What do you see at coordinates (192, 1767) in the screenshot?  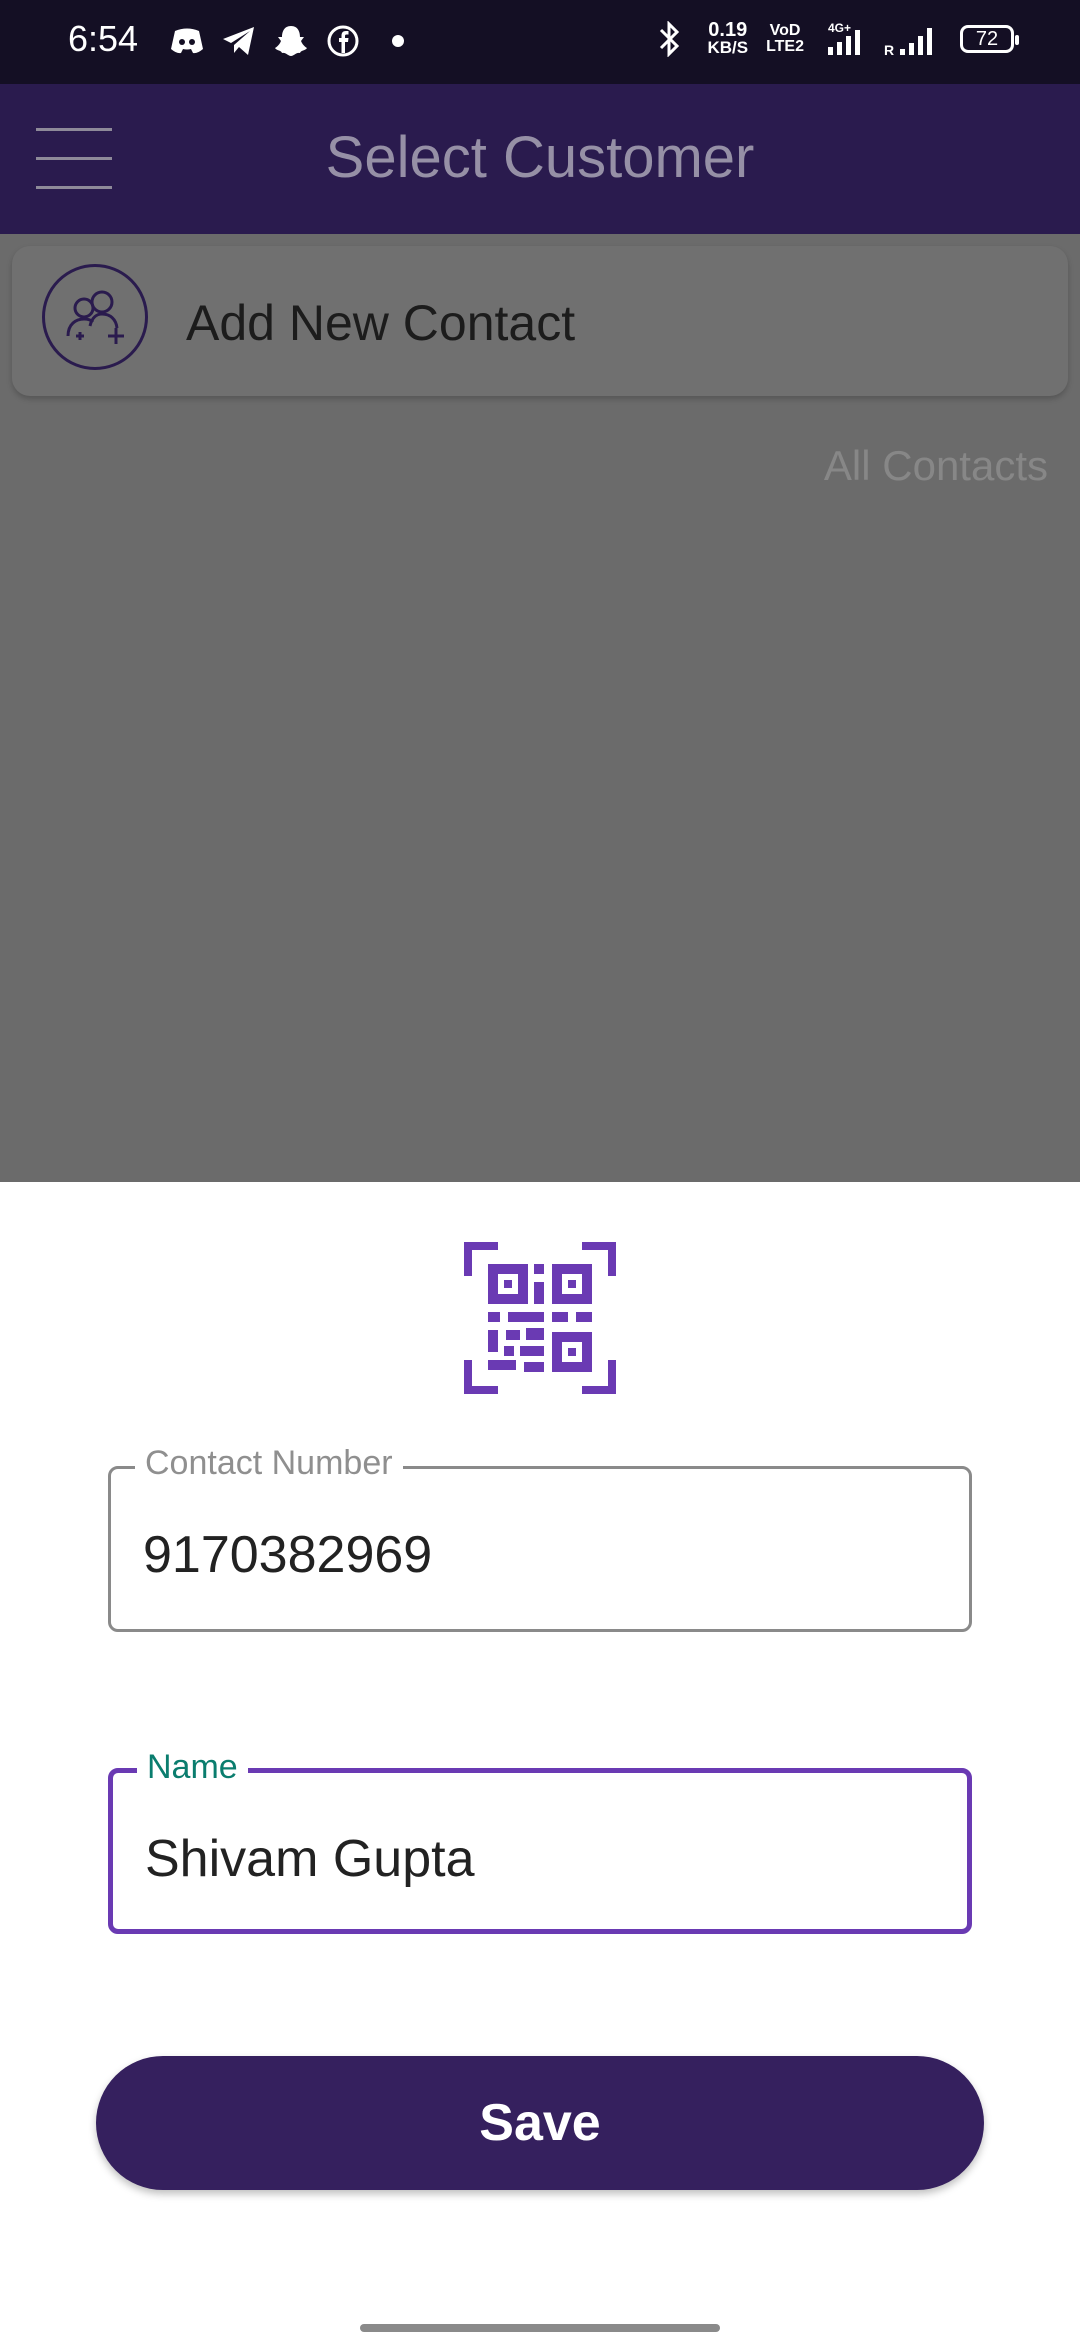 I see `name-label: Name` at bounding box center [192, 1767].